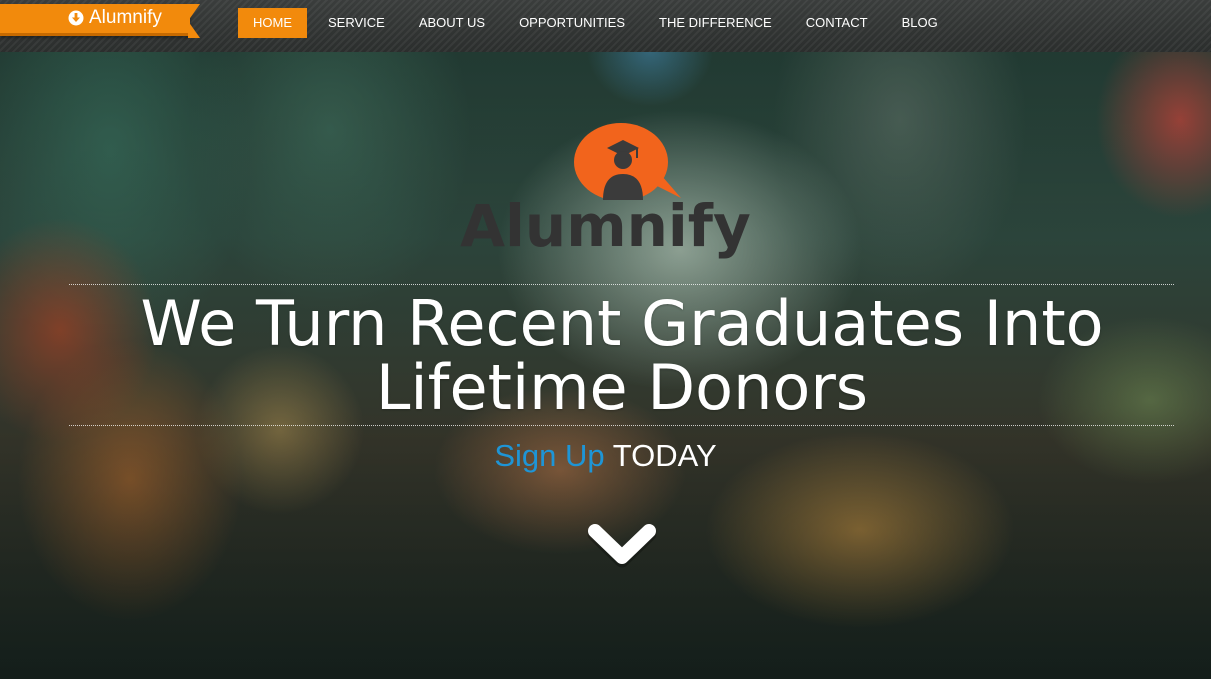 The image size is (1211, 679). What do you see at coordinates (622, 387) in the screenshot?
I see `headline-line-2: Lifetime Donors` at bounding box center [622, 387].